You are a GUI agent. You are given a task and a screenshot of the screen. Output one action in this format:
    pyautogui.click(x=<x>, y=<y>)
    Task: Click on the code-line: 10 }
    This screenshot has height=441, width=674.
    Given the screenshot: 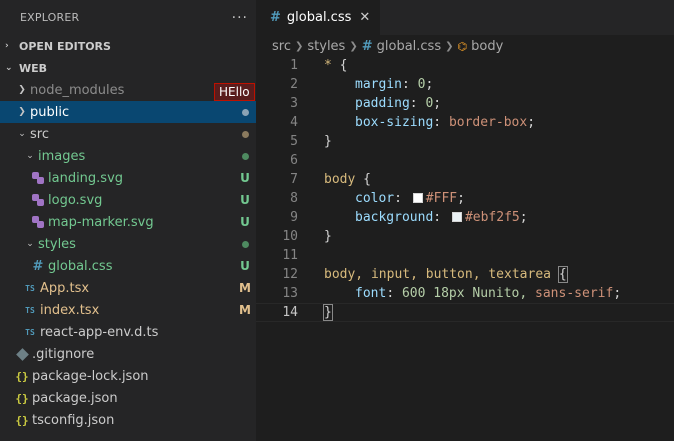 What is the action you would take?
    pyautogui.click(x=465, y=236)
    